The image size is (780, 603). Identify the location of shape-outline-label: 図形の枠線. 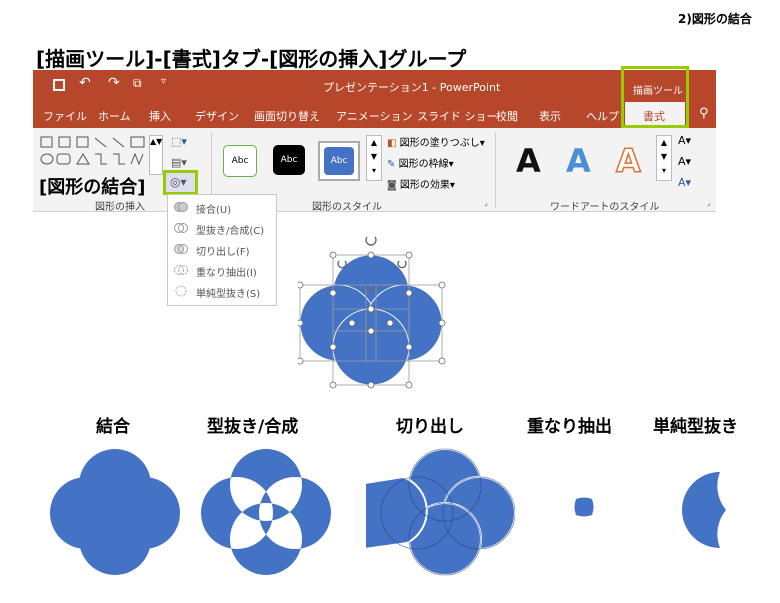
(423, 164).